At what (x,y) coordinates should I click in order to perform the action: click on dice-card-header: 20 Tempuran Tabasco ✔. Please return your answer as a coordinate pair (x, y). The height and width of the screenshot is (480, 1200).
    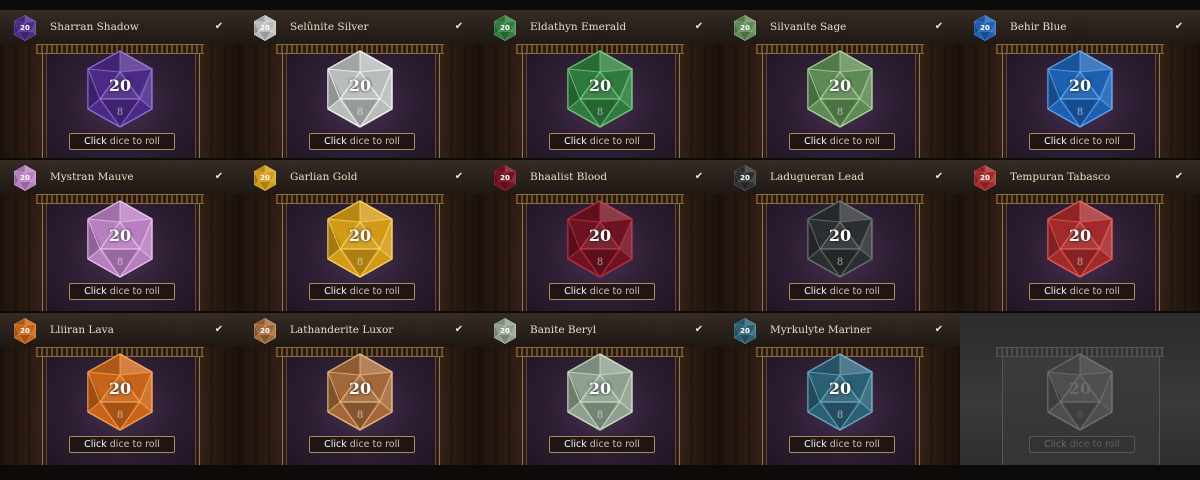
    Looking at the image, I should click on (1080, 177).